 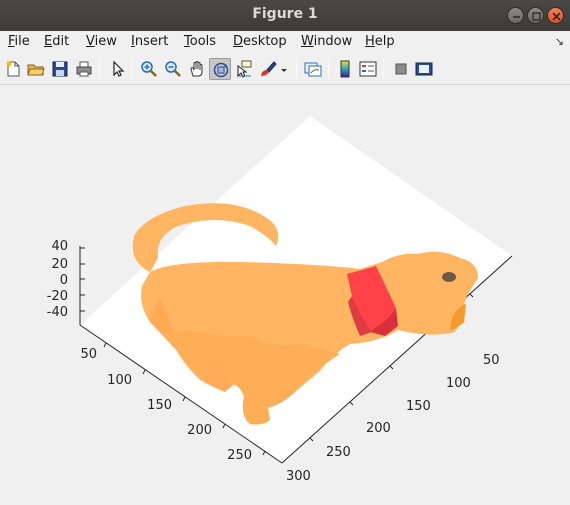 I want to click on zoom-in-button, so click(x=149, y=69).